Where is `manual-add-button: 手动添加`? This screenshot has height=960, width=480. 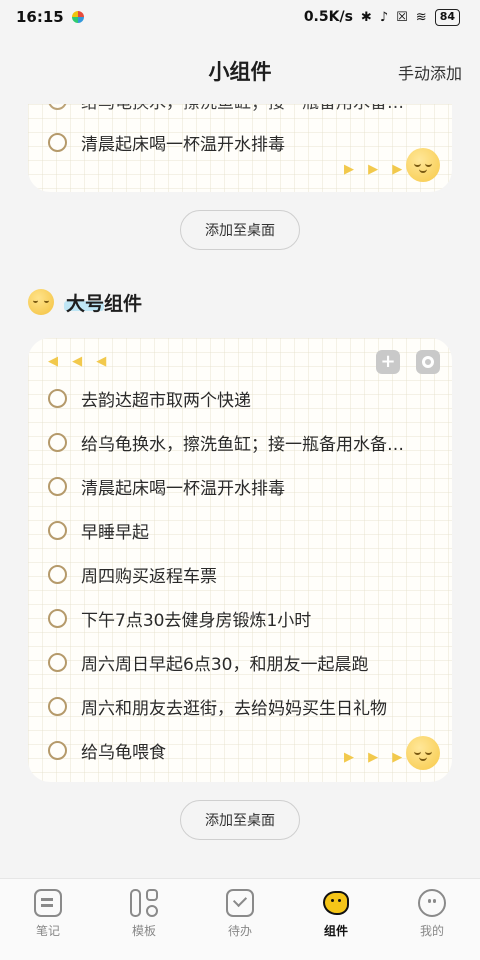
manual-add-button: 手动添加 is located at coordinates (430, 72).